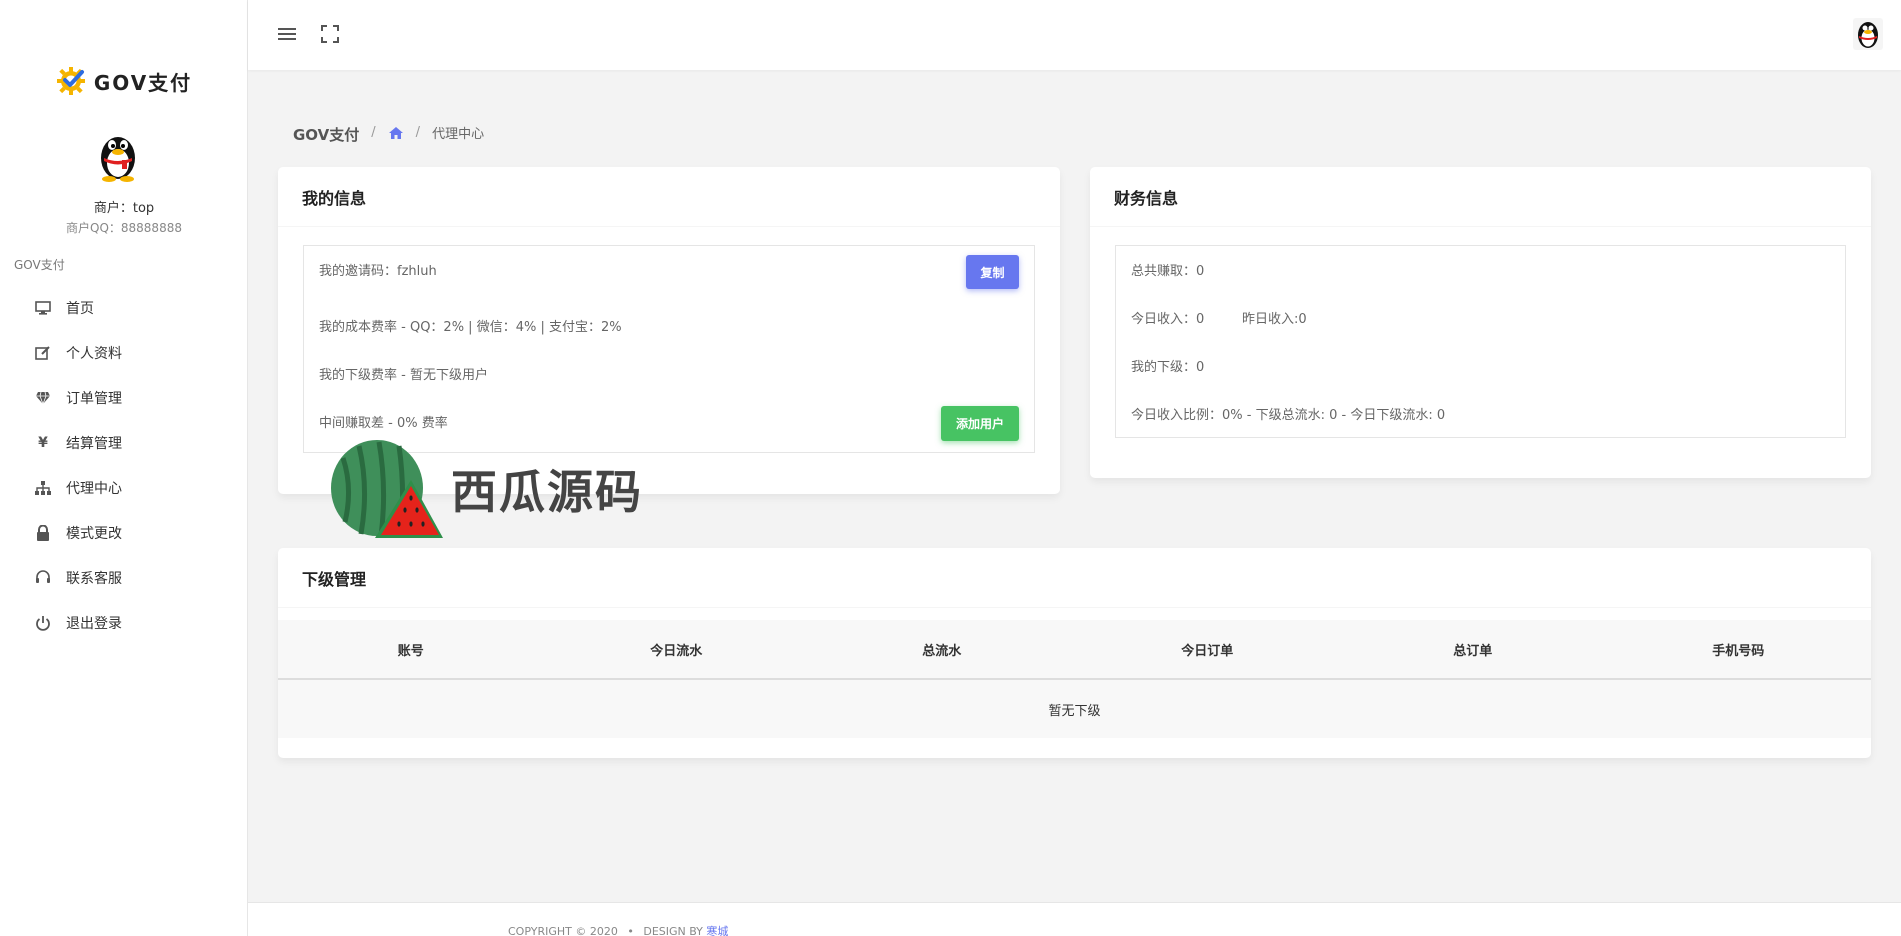  What do you see at coordinates (458, 134) in the screenshot?
I see `breadcrumb-current: 代理中心` at bounding box center [458, 134].